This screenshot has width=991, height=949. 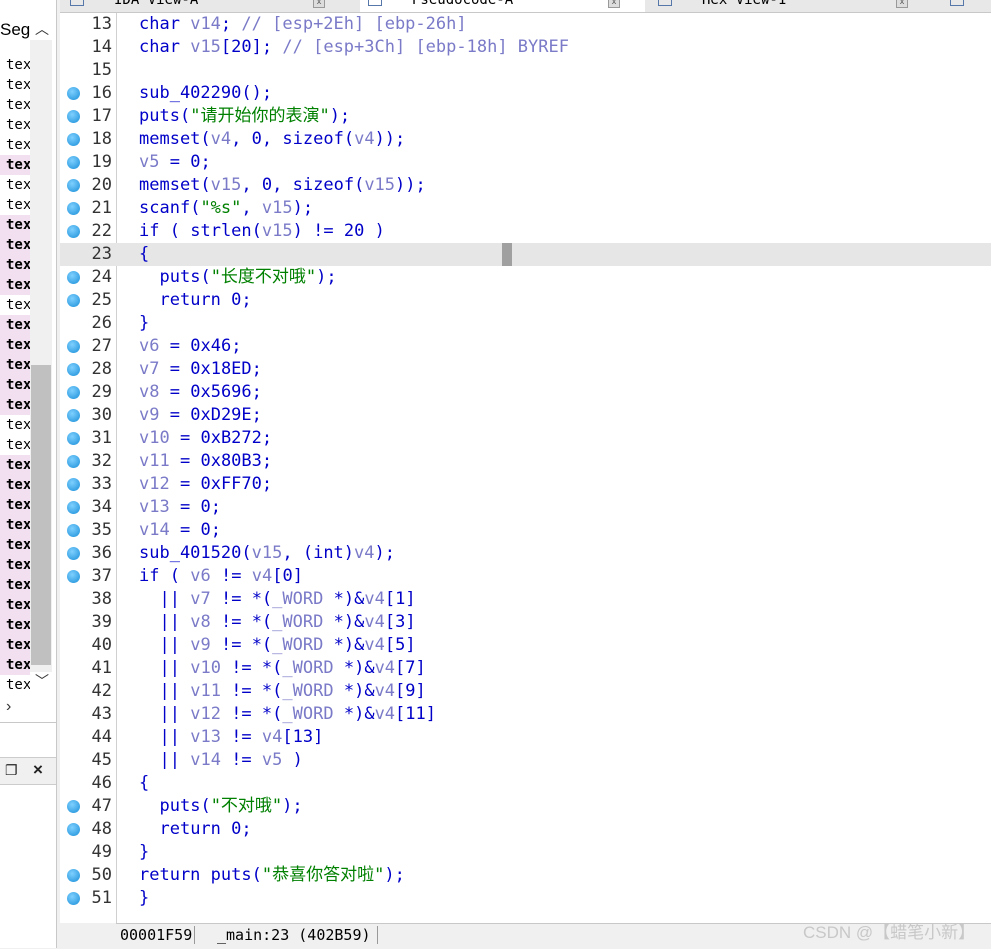 What do you see at coordinates (525, 369) in the screenshot?
I see `code-line: 28 v7 = 0x18ED;` at bounding box center [525, 369].